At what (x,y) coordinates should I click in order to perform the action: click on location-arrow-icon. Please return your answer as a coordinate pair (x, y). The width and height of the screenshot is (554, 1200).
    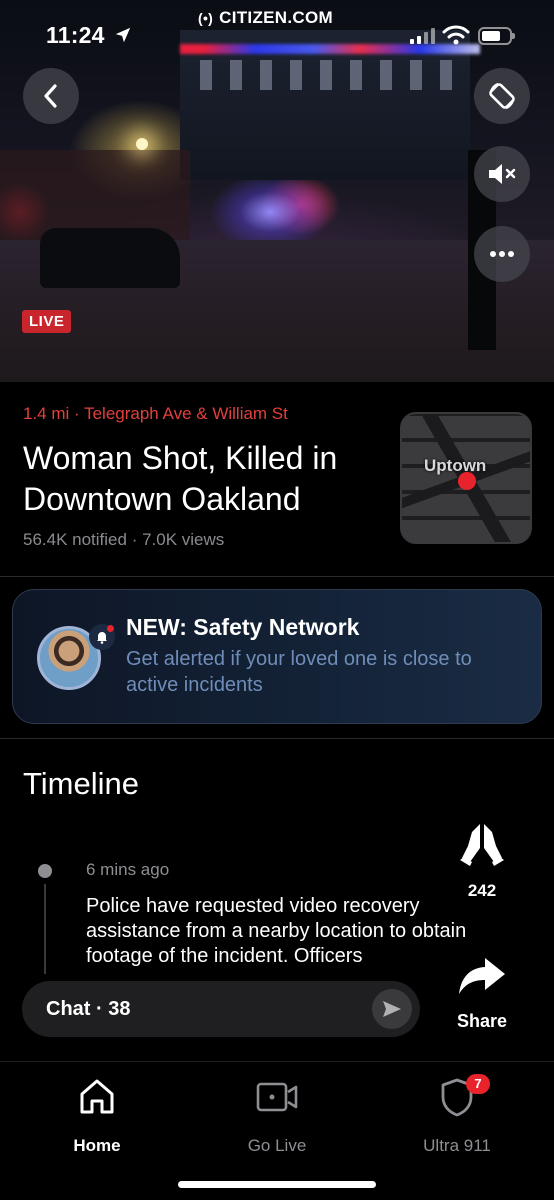
    Looking at the image, I should click on (123, 35).